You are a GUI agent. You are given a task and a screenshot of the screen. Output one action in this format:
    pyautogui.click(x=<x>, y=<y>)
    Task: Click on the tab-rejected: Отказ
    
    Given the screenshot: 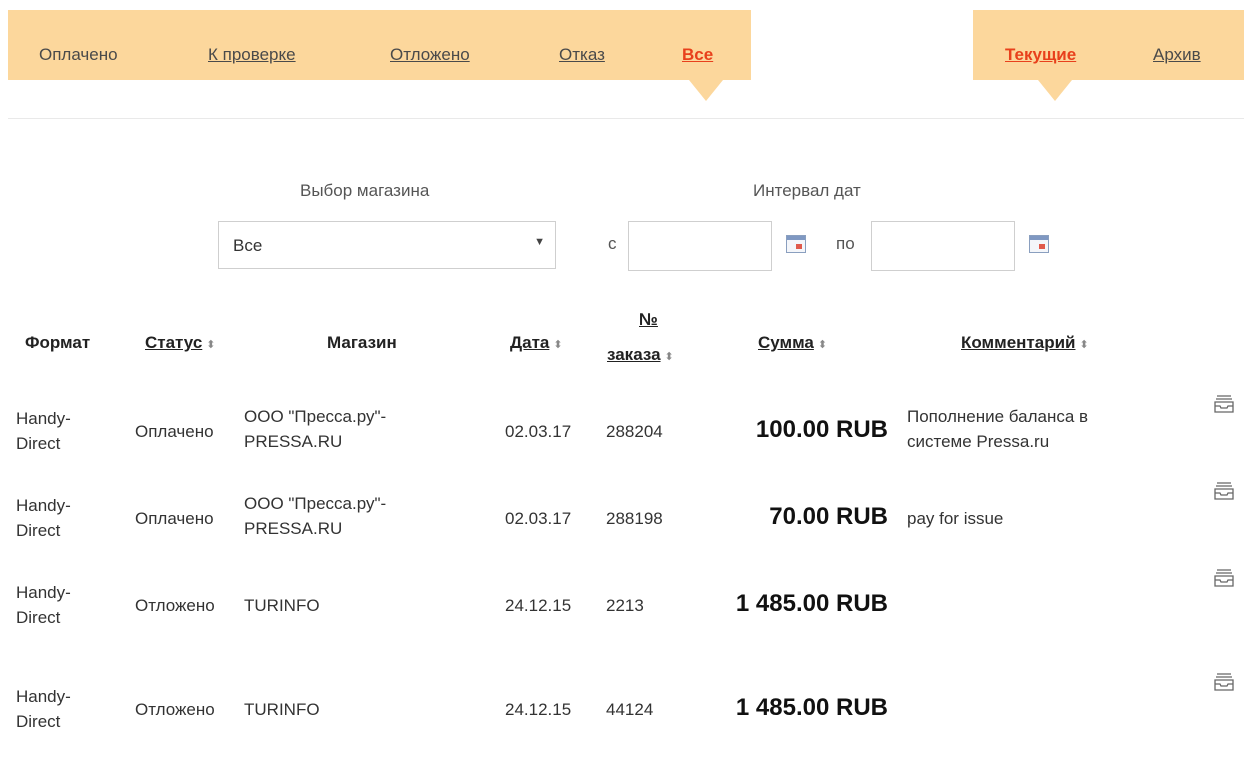 What is the action you would take?
    pyautogui.click(x=582, y=55)
    